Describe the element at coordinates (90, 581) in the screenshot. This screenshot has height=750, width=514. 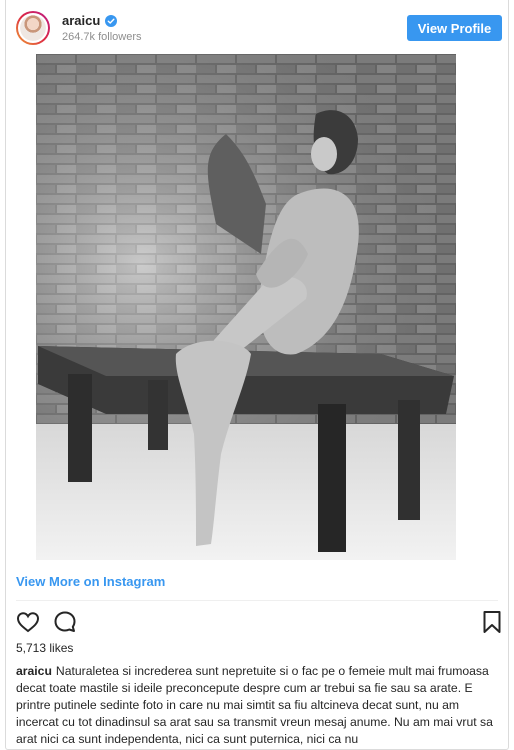
I see `view-more-link: View More on Instagram` at that location.